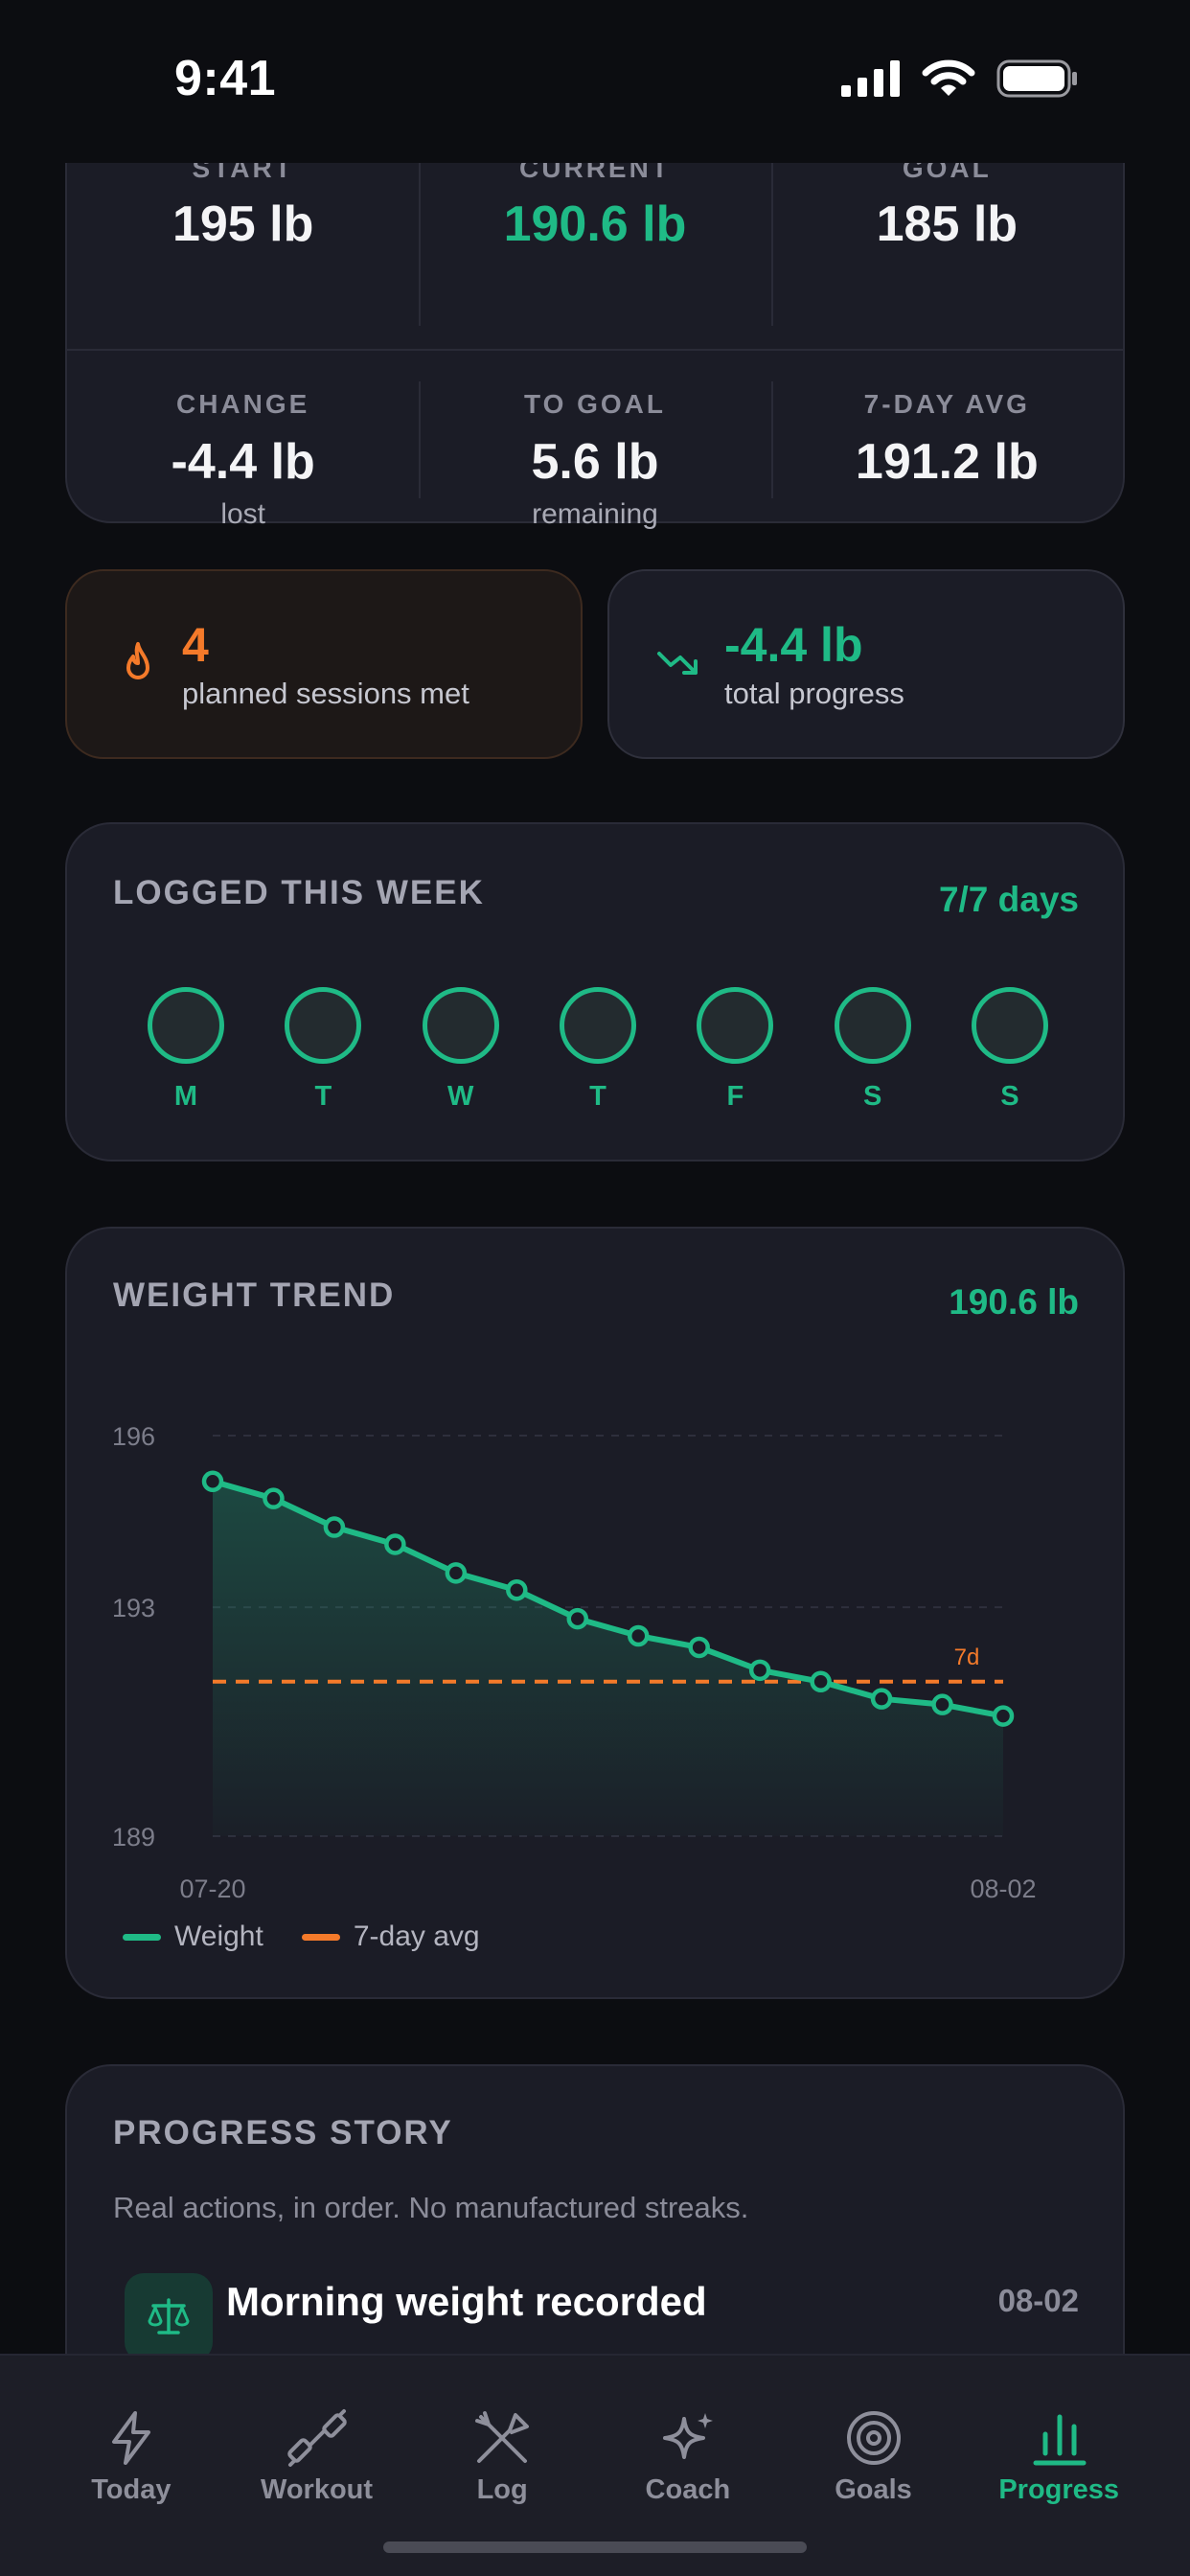 The width and height of the screenshot is (1190, 2576). I want to click on status-time: 9:41, so click(226, 78).